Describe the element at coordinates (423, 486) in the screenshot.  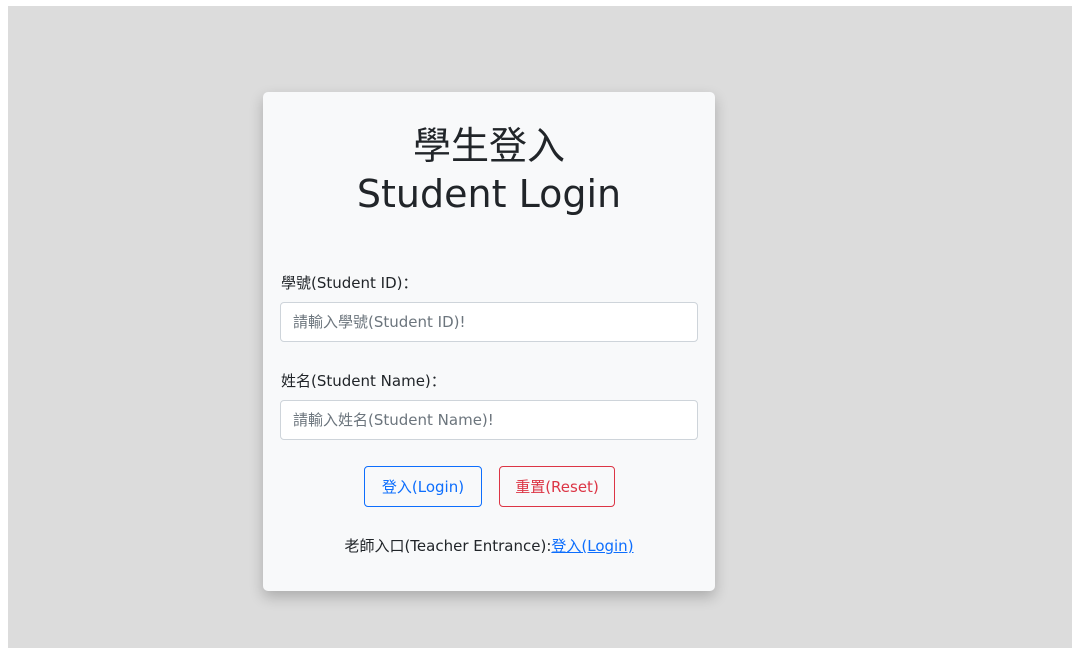
I see `login-button: 登入(Login)` at that location.